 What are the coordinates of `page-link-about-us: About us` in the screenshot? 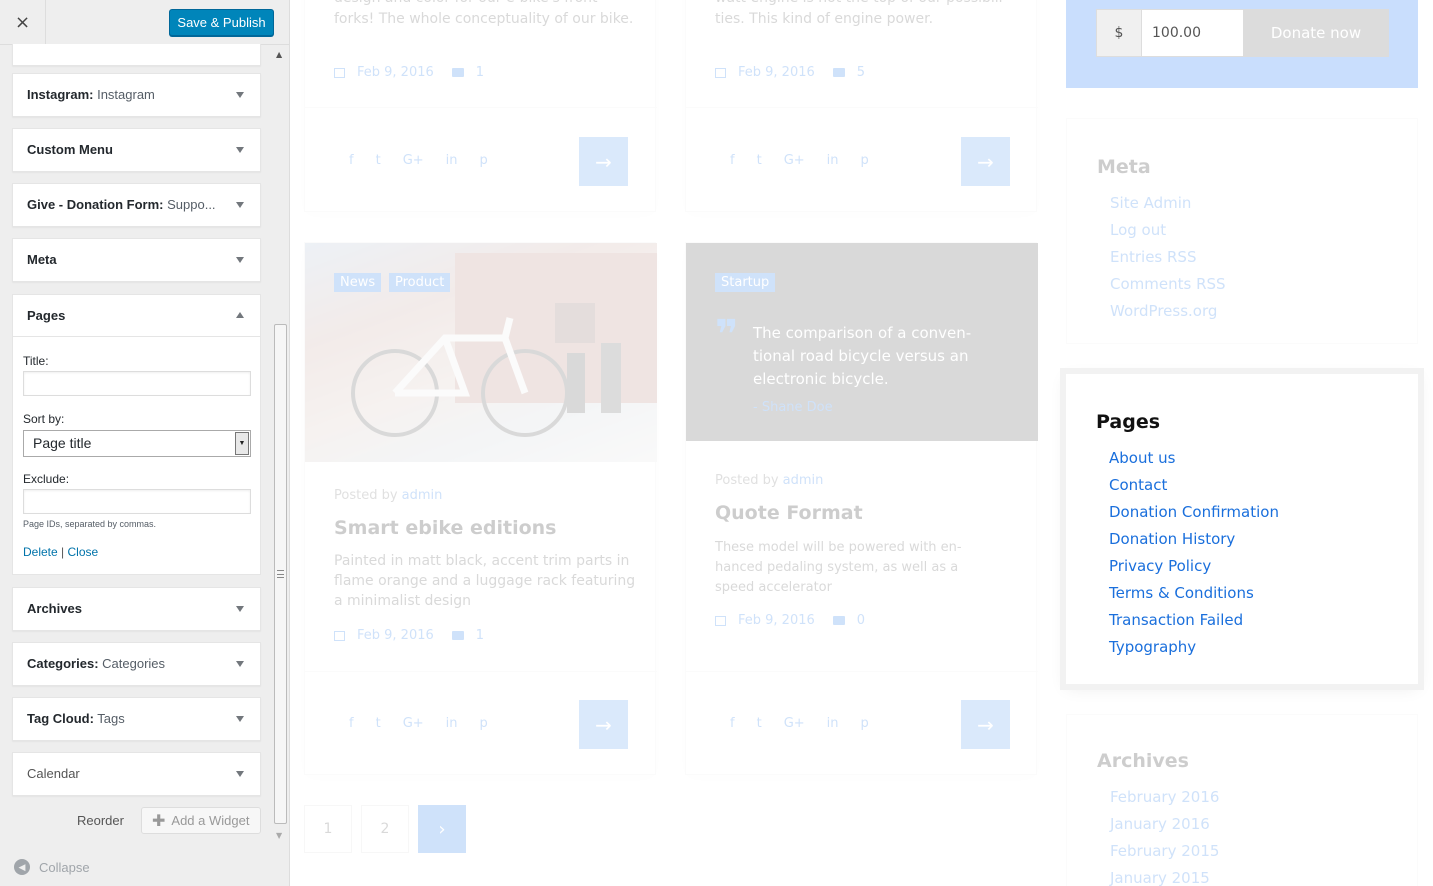 It's located at (1194, 458).